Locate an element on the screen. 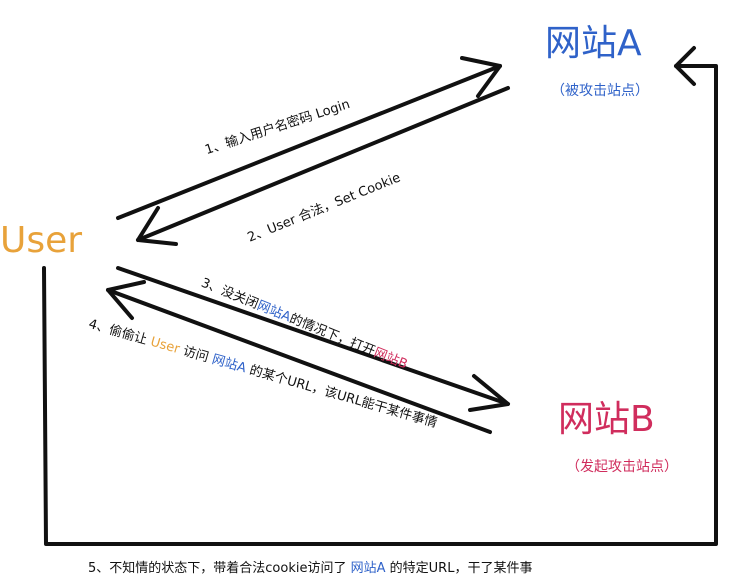 The width and height of the screenshot is (737, 587). site-a-subtitle: （被攻击站点） is located at coordinates (600, 91).